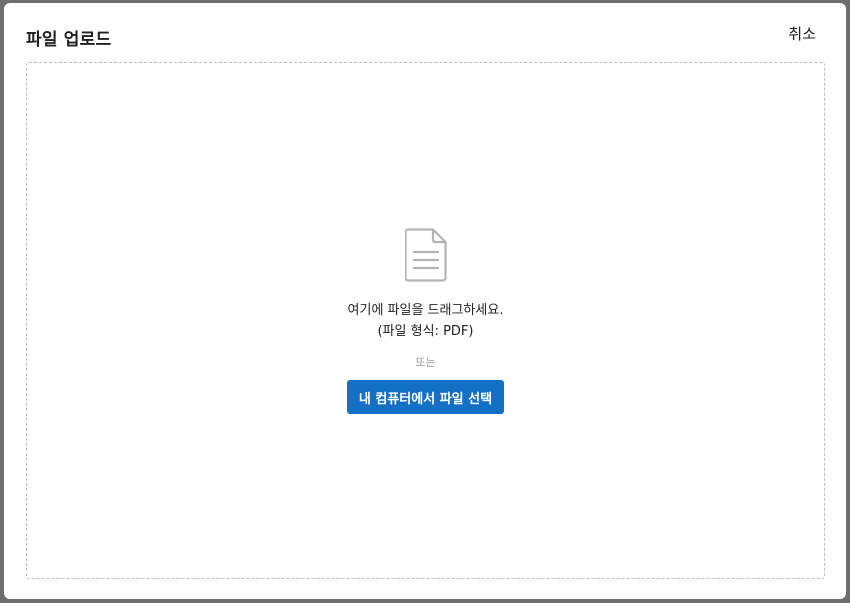  I want to click on dialog-title: 파일 업로드, so click(69, 40).